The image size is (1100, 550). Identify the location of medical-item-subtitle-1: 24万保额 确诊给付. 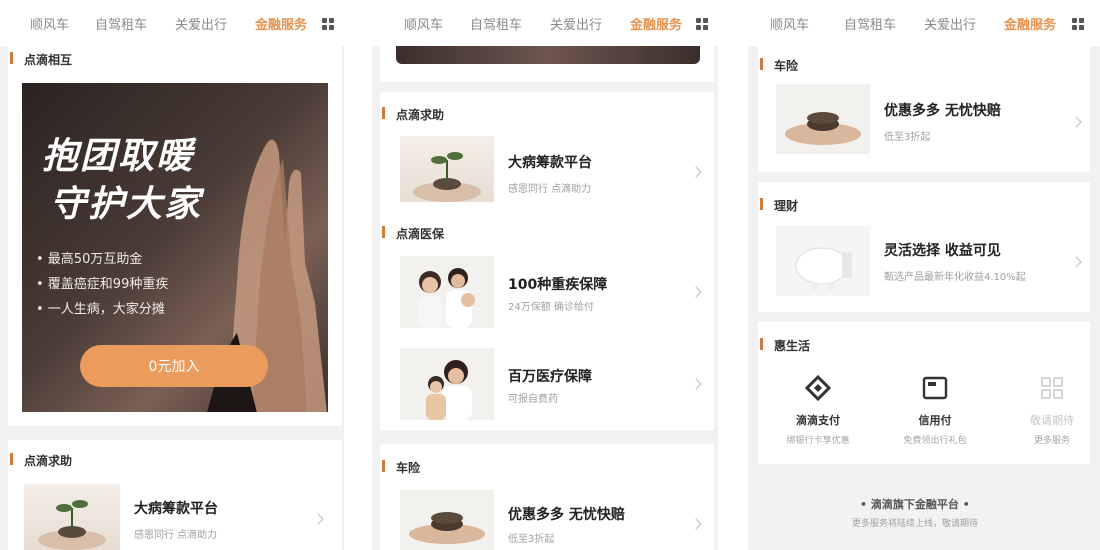
(551, 307).